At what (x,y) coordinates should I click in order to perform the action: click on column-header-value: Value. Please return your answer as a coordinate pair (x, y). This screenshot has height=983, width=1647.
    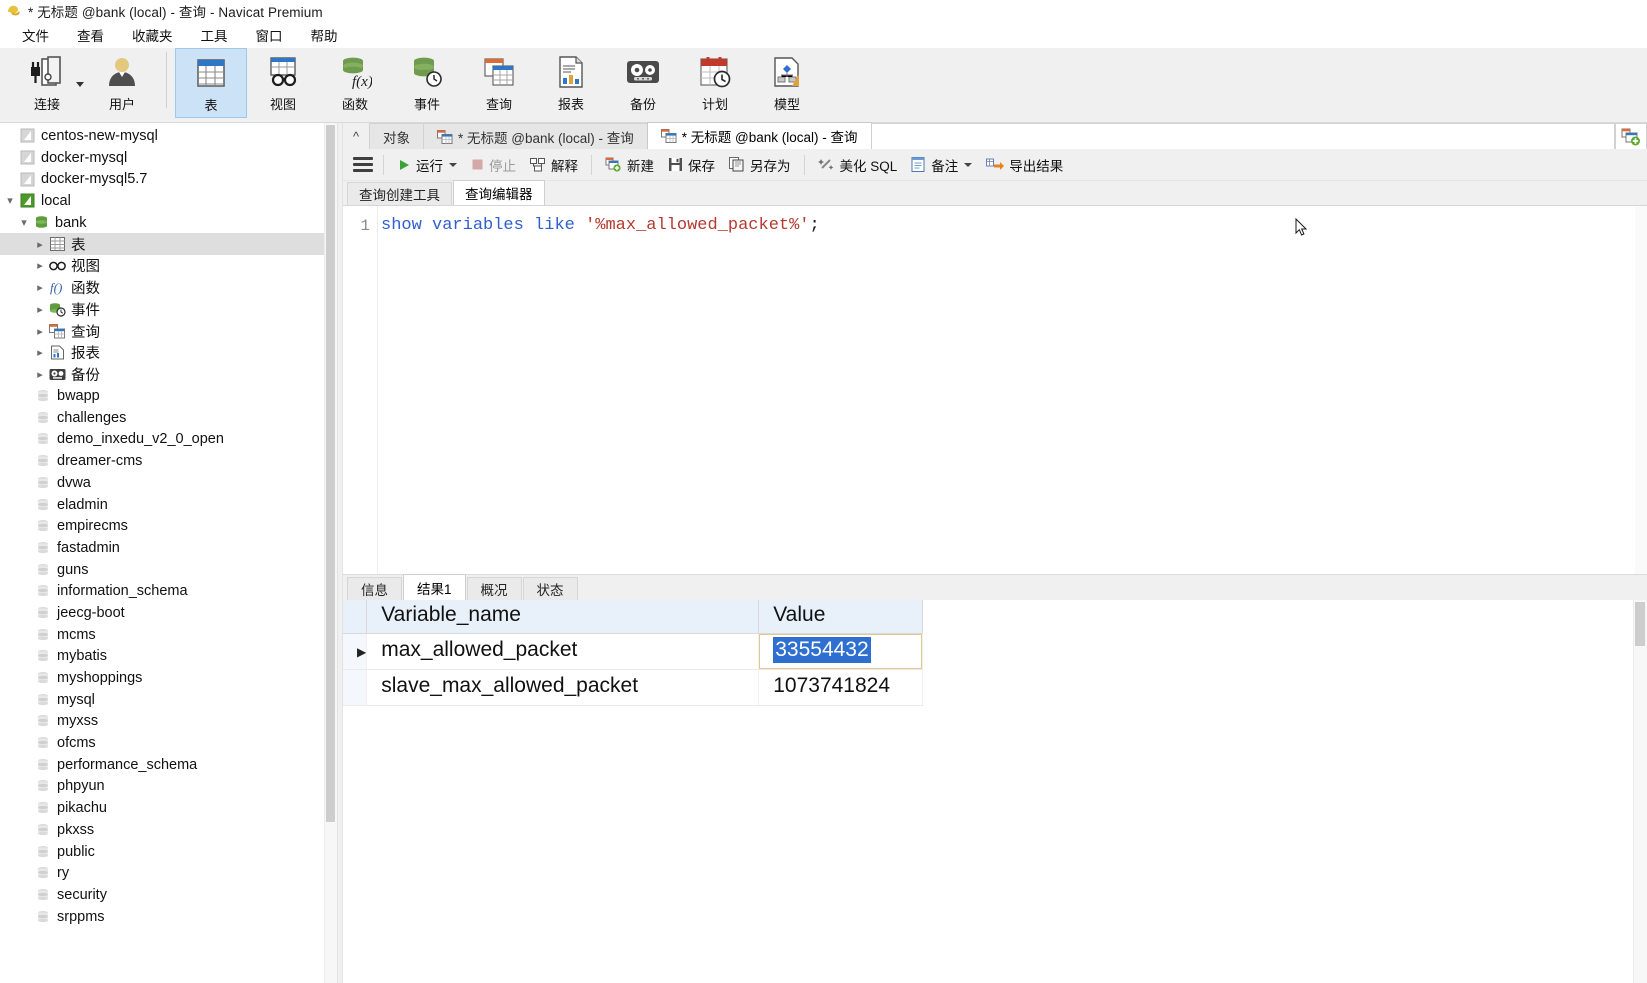
    Looking at the image, I should click on (841, 617).